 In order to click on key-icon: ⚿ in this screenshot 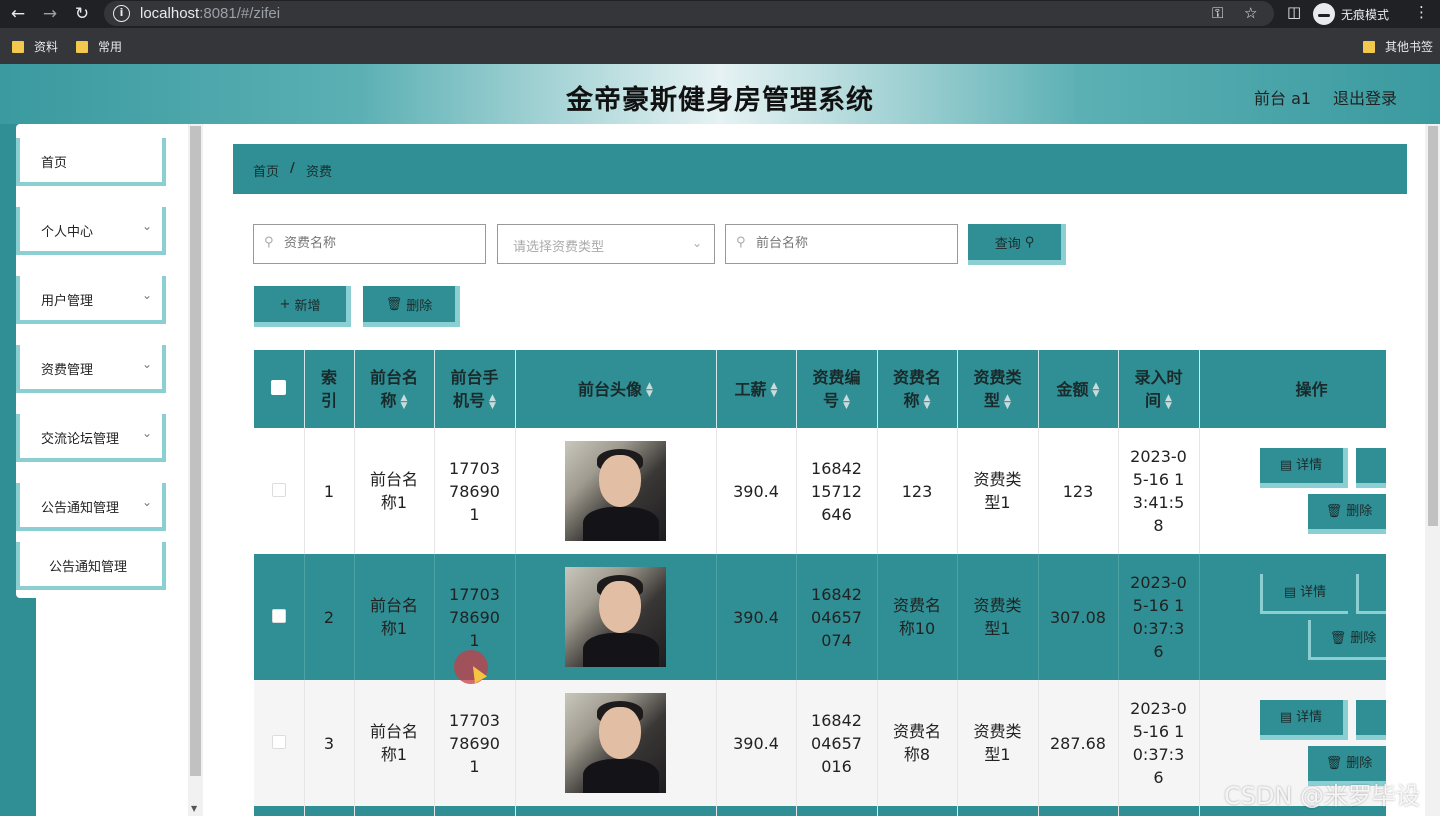, I will do `click(1217, 13)`.